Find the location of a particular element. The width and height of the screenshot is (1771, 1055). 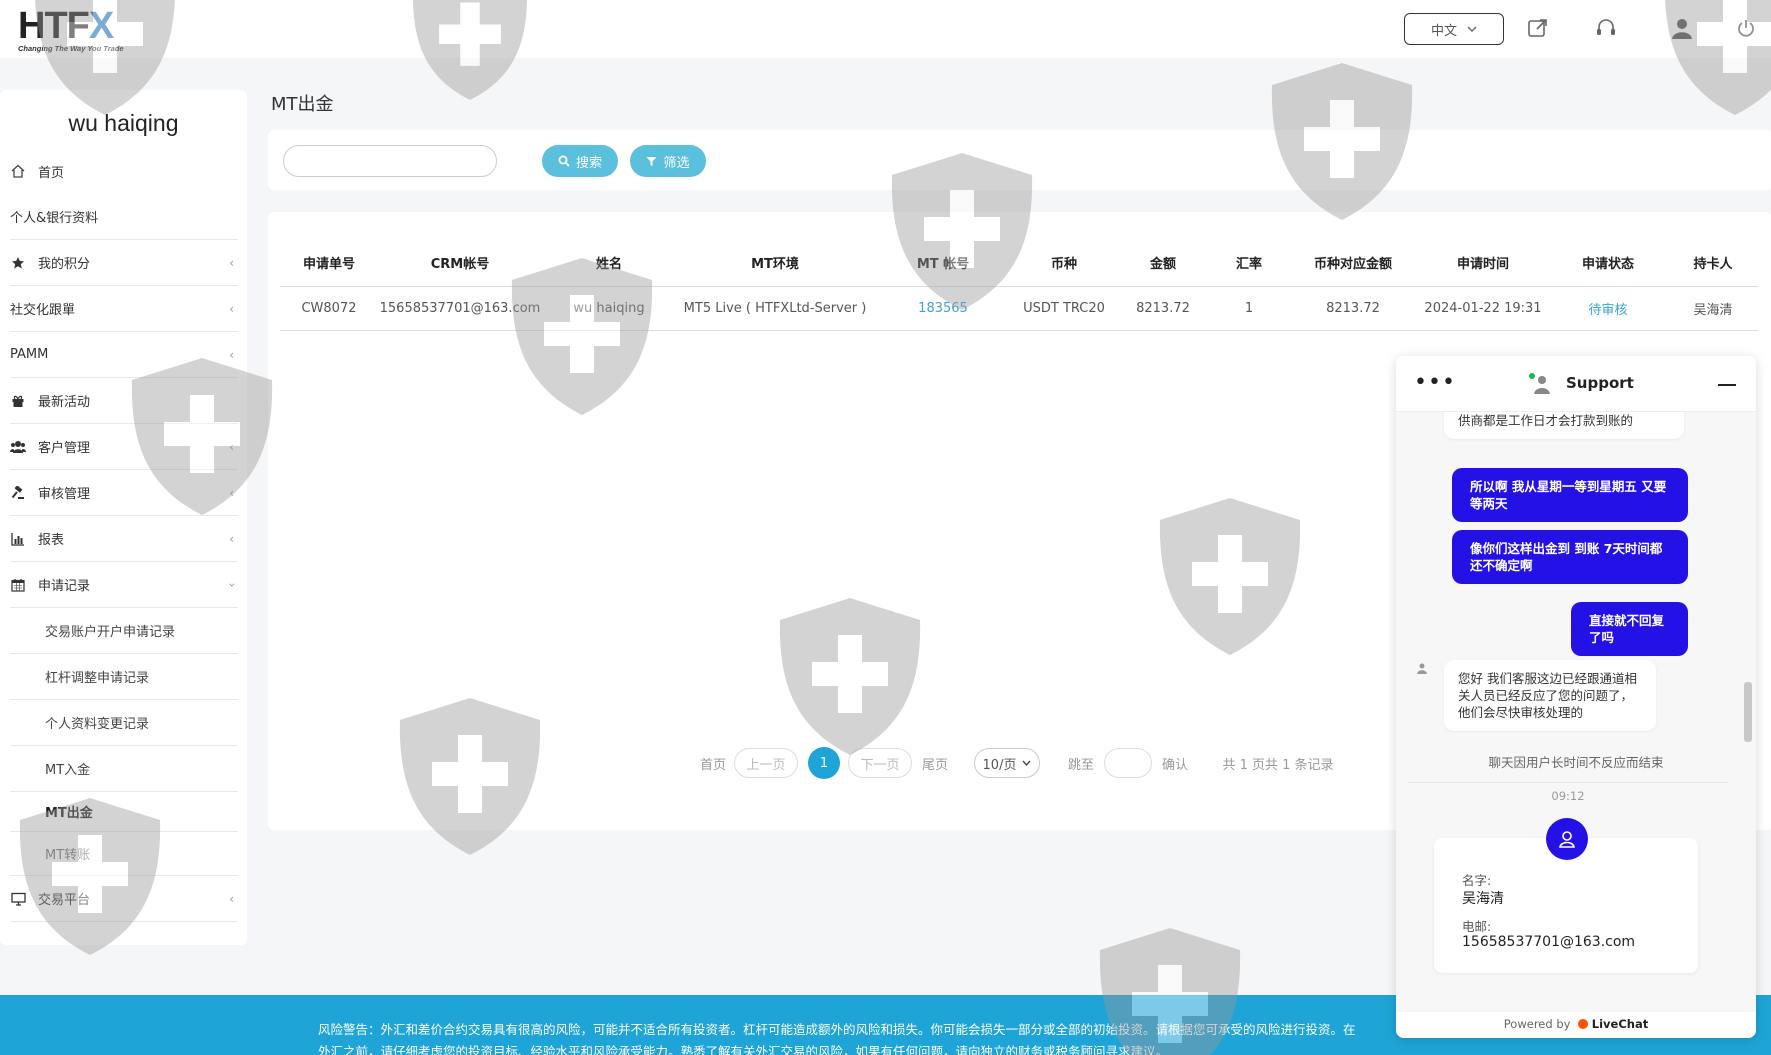

powered-by-label: Powered by is located at coordinates (1537, 1024).